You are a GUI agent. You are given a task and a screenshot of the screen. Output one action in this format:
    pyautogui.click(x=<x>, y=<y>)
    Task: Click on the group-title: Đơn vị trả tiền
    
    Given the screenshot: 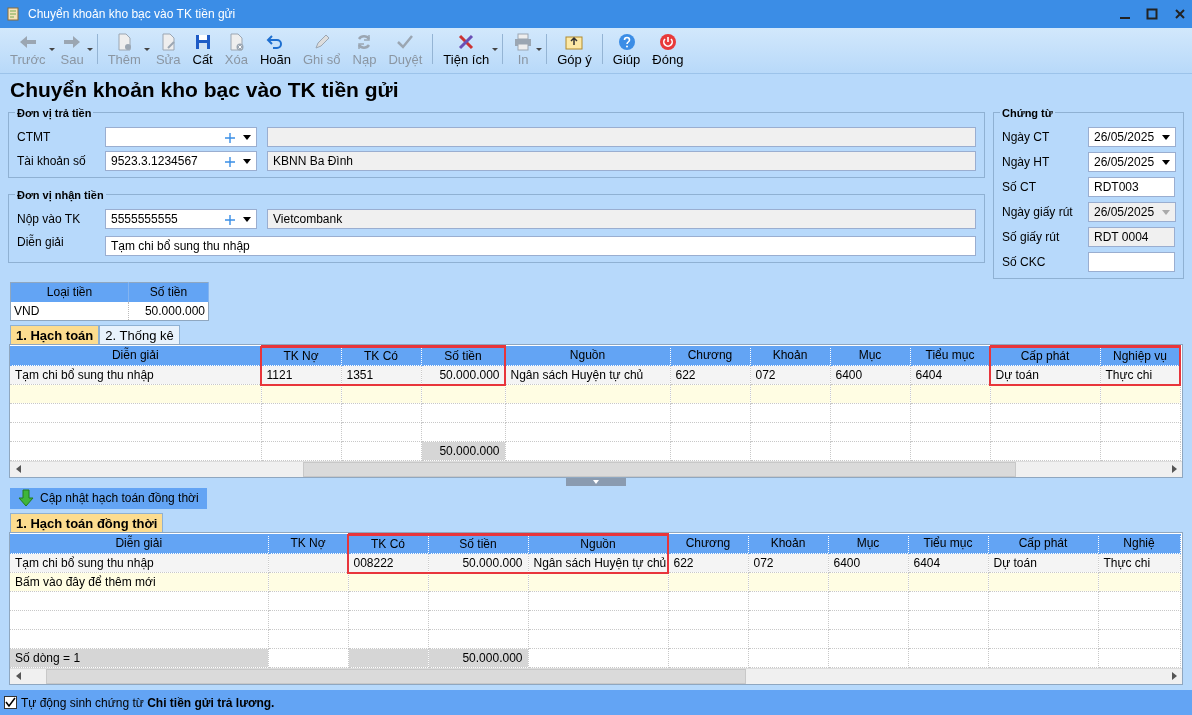 What is the action you would take?
    pyautogui.click(x=54, y=113)
    